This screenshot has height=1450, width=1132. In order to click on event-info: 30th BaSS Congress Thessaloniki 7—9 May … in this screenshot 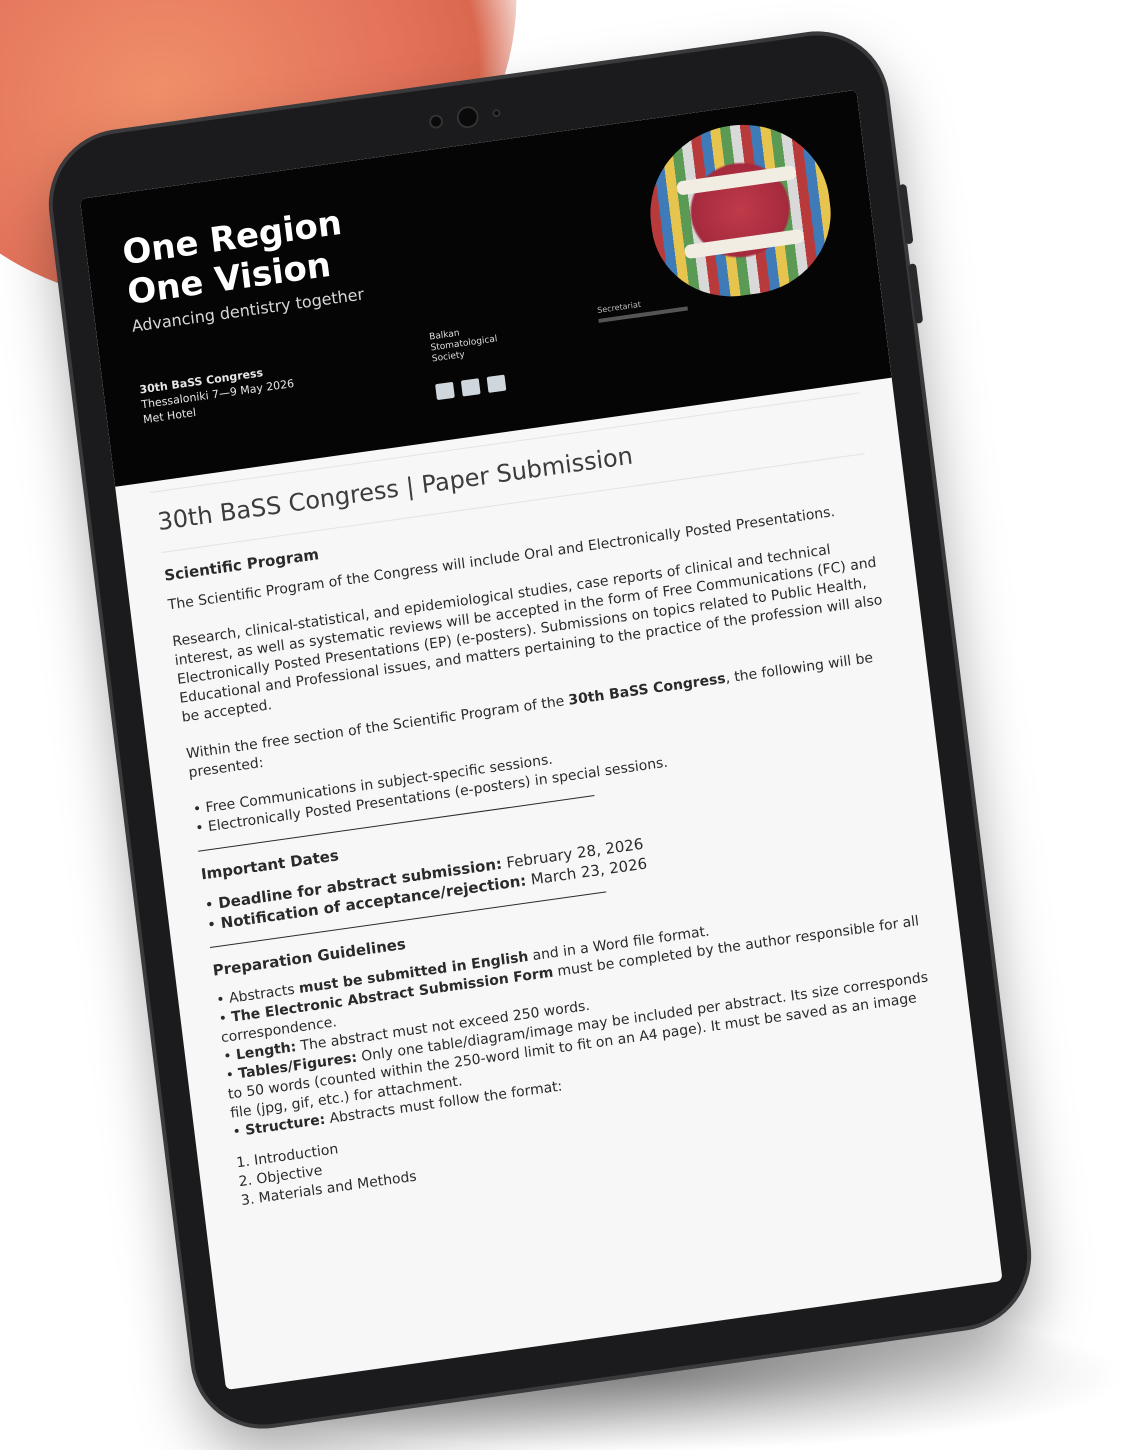, I will do `click(218, 394)`.